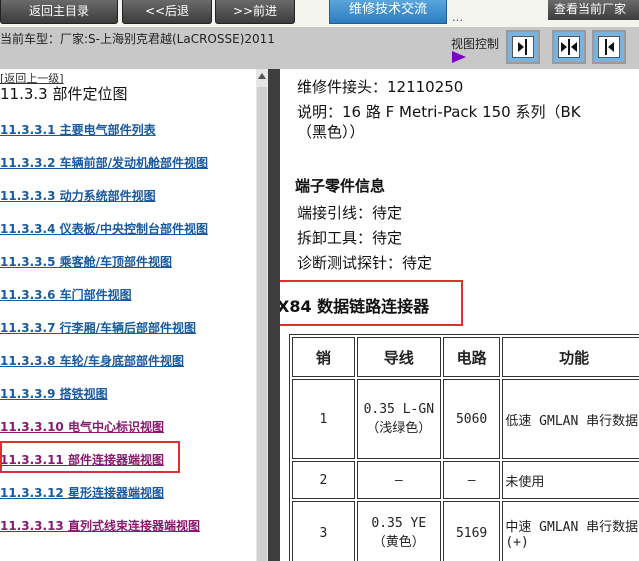  What do you see at coordinates (398, 480) in the screenshot?
I see `wire-cell: —` at bounding box center [398, 480].